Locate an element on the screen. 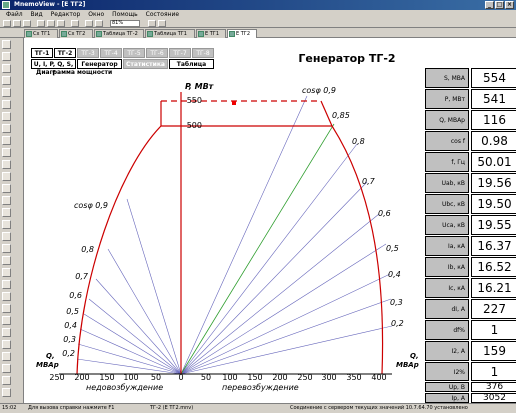 Image resolution: width=516 pixels, height=413 pixels. menu-view: Вид is located at coordinates (37, 14).